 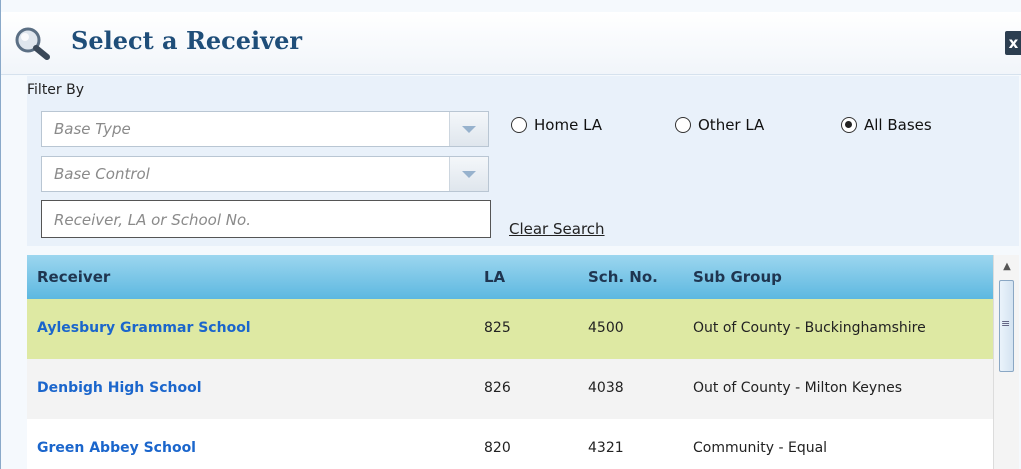 What do you see at coordinates (760, 448) in the screenshot?
I see `cell-sub-group: Community - Equal` at bounding box center [760, 448].